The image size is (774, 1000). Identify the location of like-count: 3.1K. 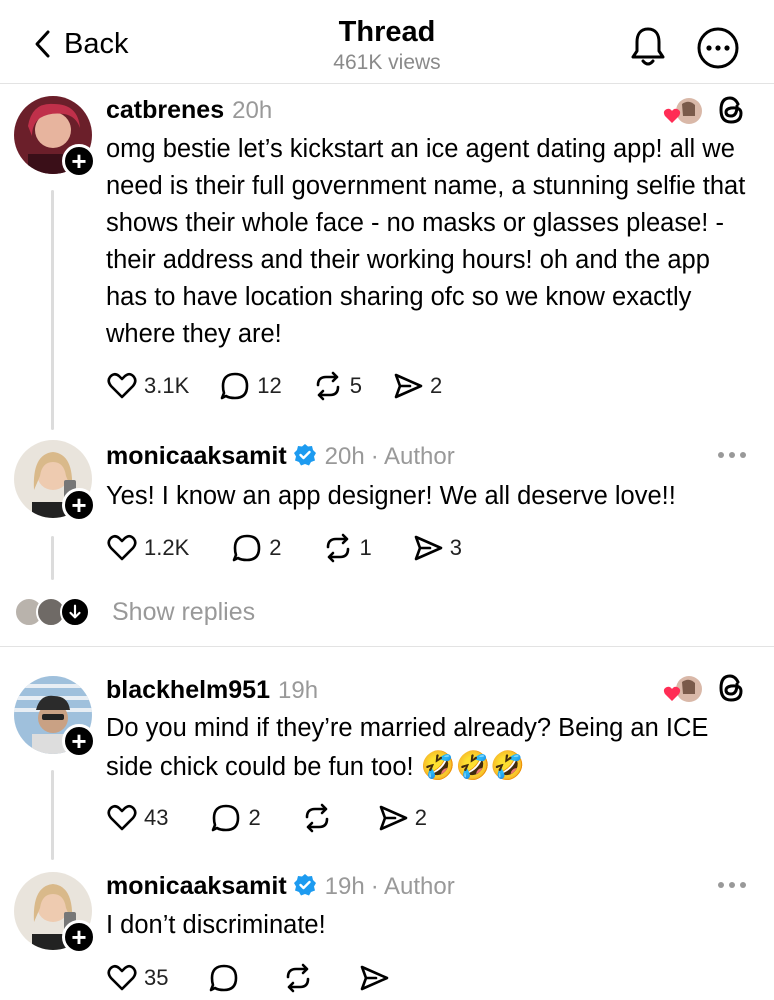
(167, 385).